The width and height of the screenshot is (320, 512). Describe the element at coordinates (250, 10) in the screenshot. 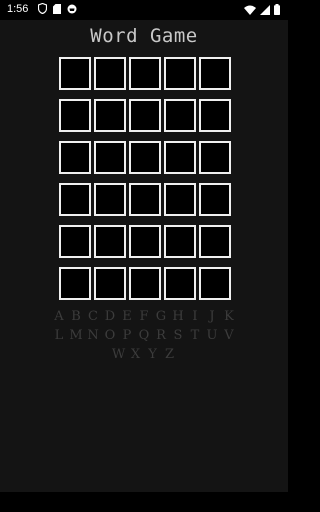

I see `wifi-icon` at that location.